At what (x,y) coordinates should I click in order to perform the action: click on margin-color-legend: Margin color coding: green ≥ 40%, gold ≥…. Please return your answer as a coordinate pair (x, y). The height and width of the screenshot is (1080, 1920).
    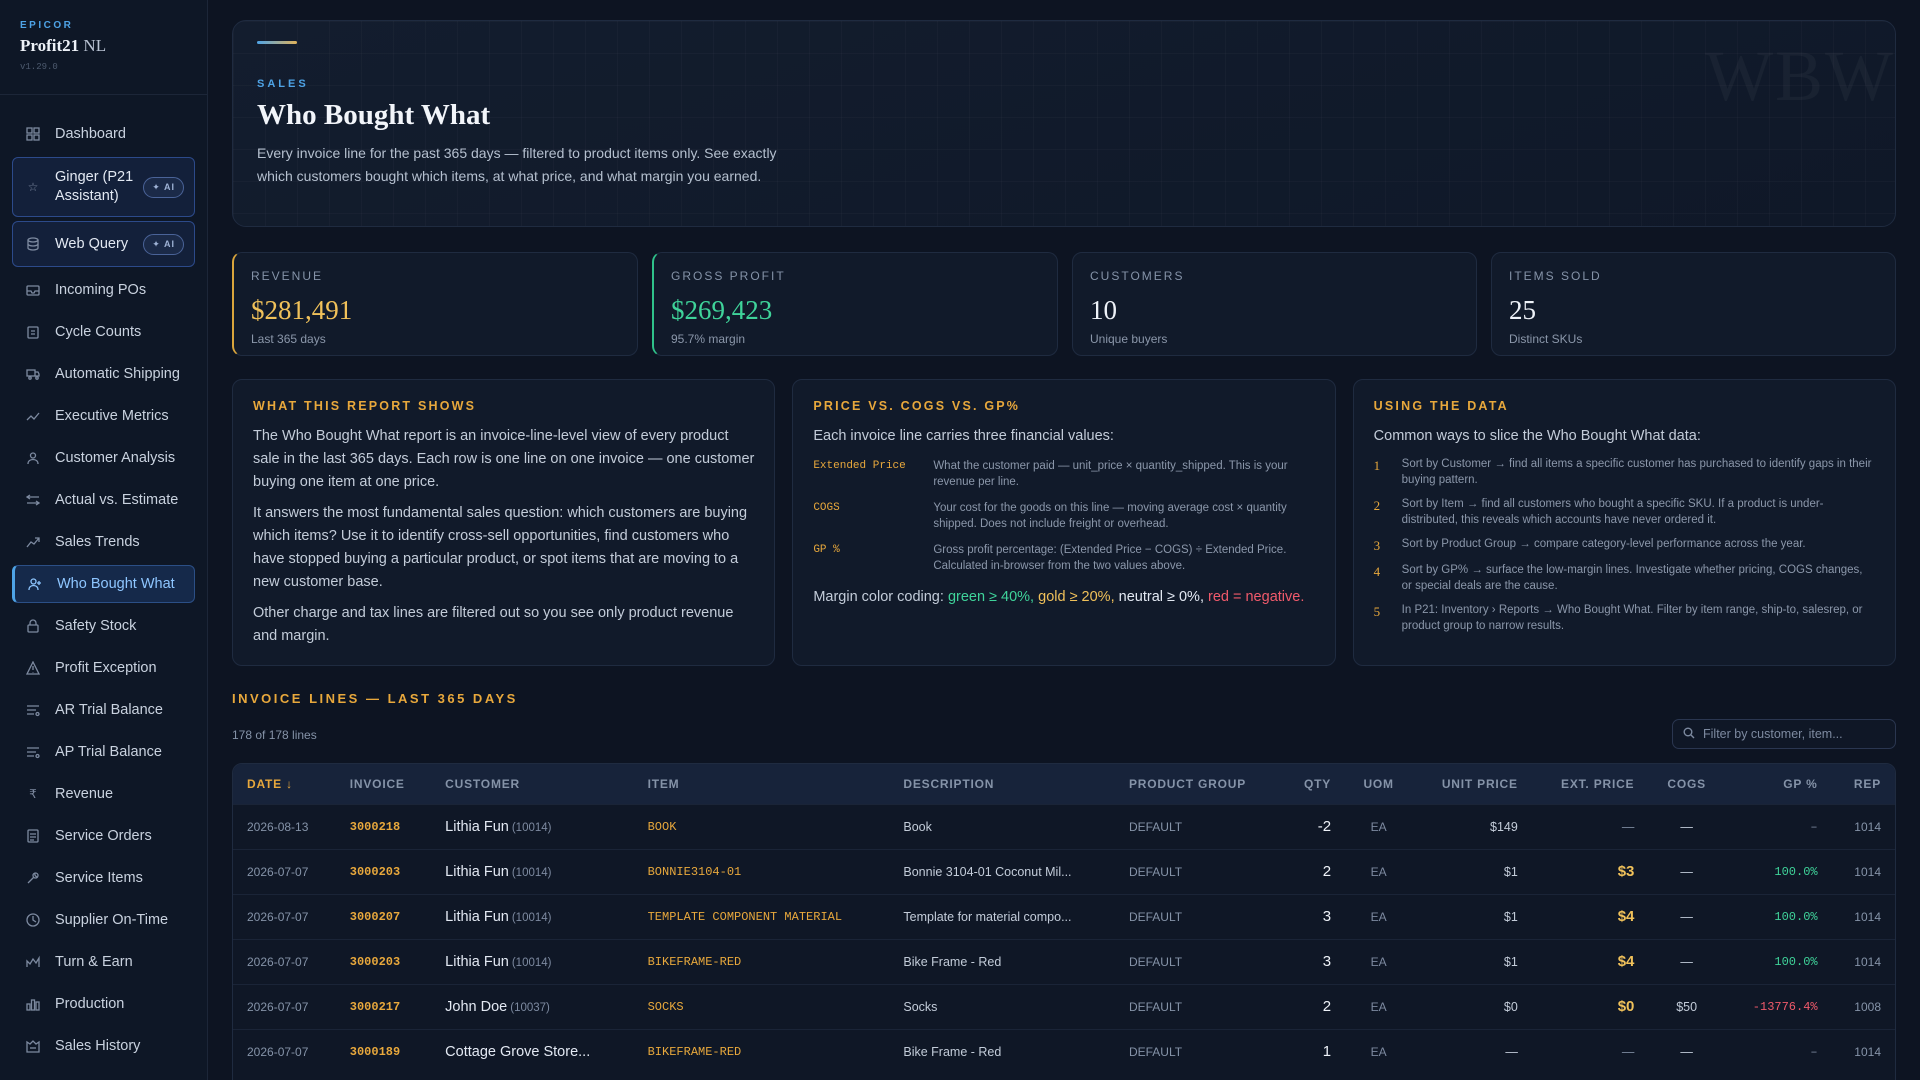
    Looking at the image, I should click on (1063, 597).